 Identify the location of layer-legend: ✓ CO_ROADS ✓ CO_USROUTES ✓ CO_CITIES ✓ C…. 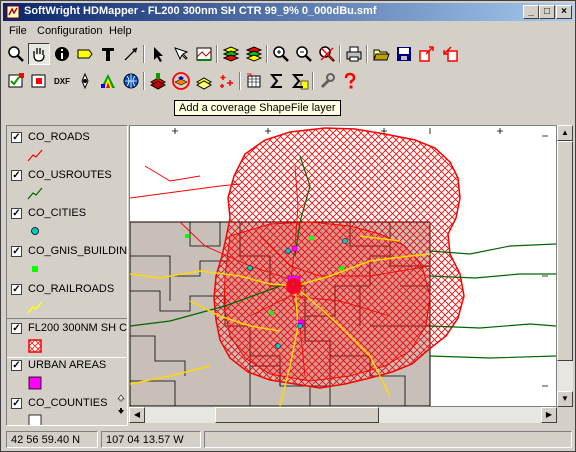
(67, 275).